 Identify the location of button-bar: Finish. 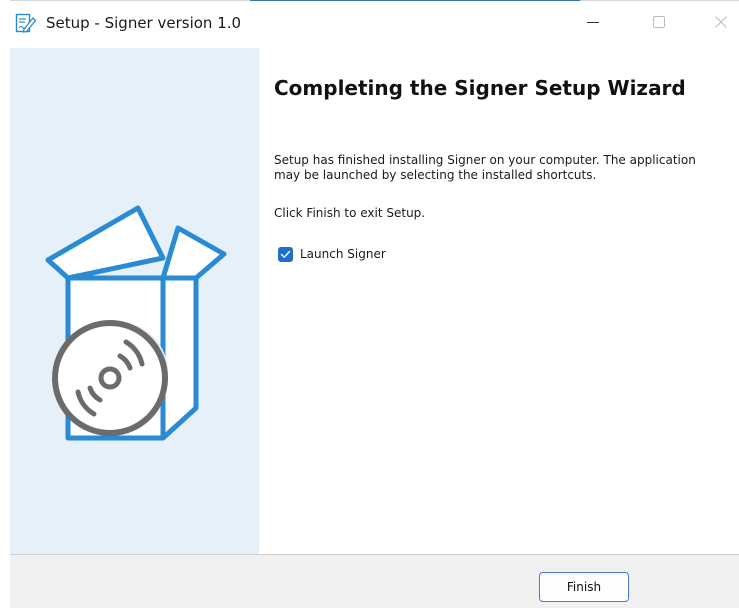
(374, 581).